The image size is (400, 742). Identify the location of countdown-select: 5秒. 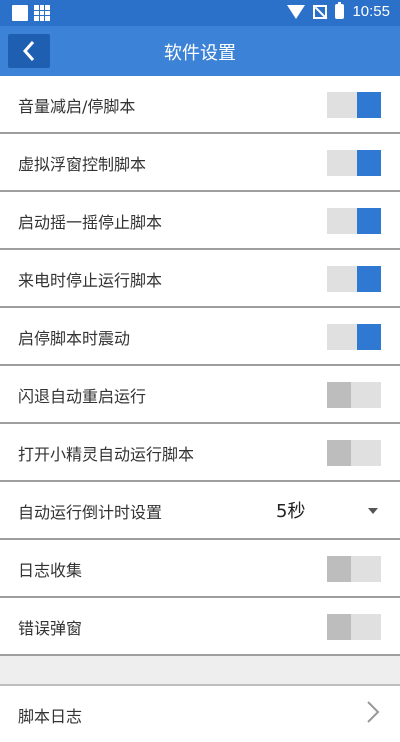
(290, 510).